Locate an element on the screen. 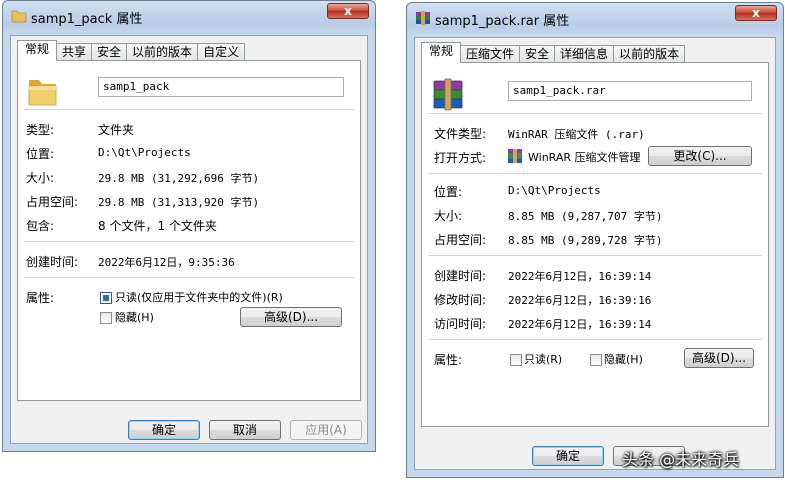 The width and height of the screenshot is (785, 480). tab-sharing: 共享 is located at coordinates (74, 52).